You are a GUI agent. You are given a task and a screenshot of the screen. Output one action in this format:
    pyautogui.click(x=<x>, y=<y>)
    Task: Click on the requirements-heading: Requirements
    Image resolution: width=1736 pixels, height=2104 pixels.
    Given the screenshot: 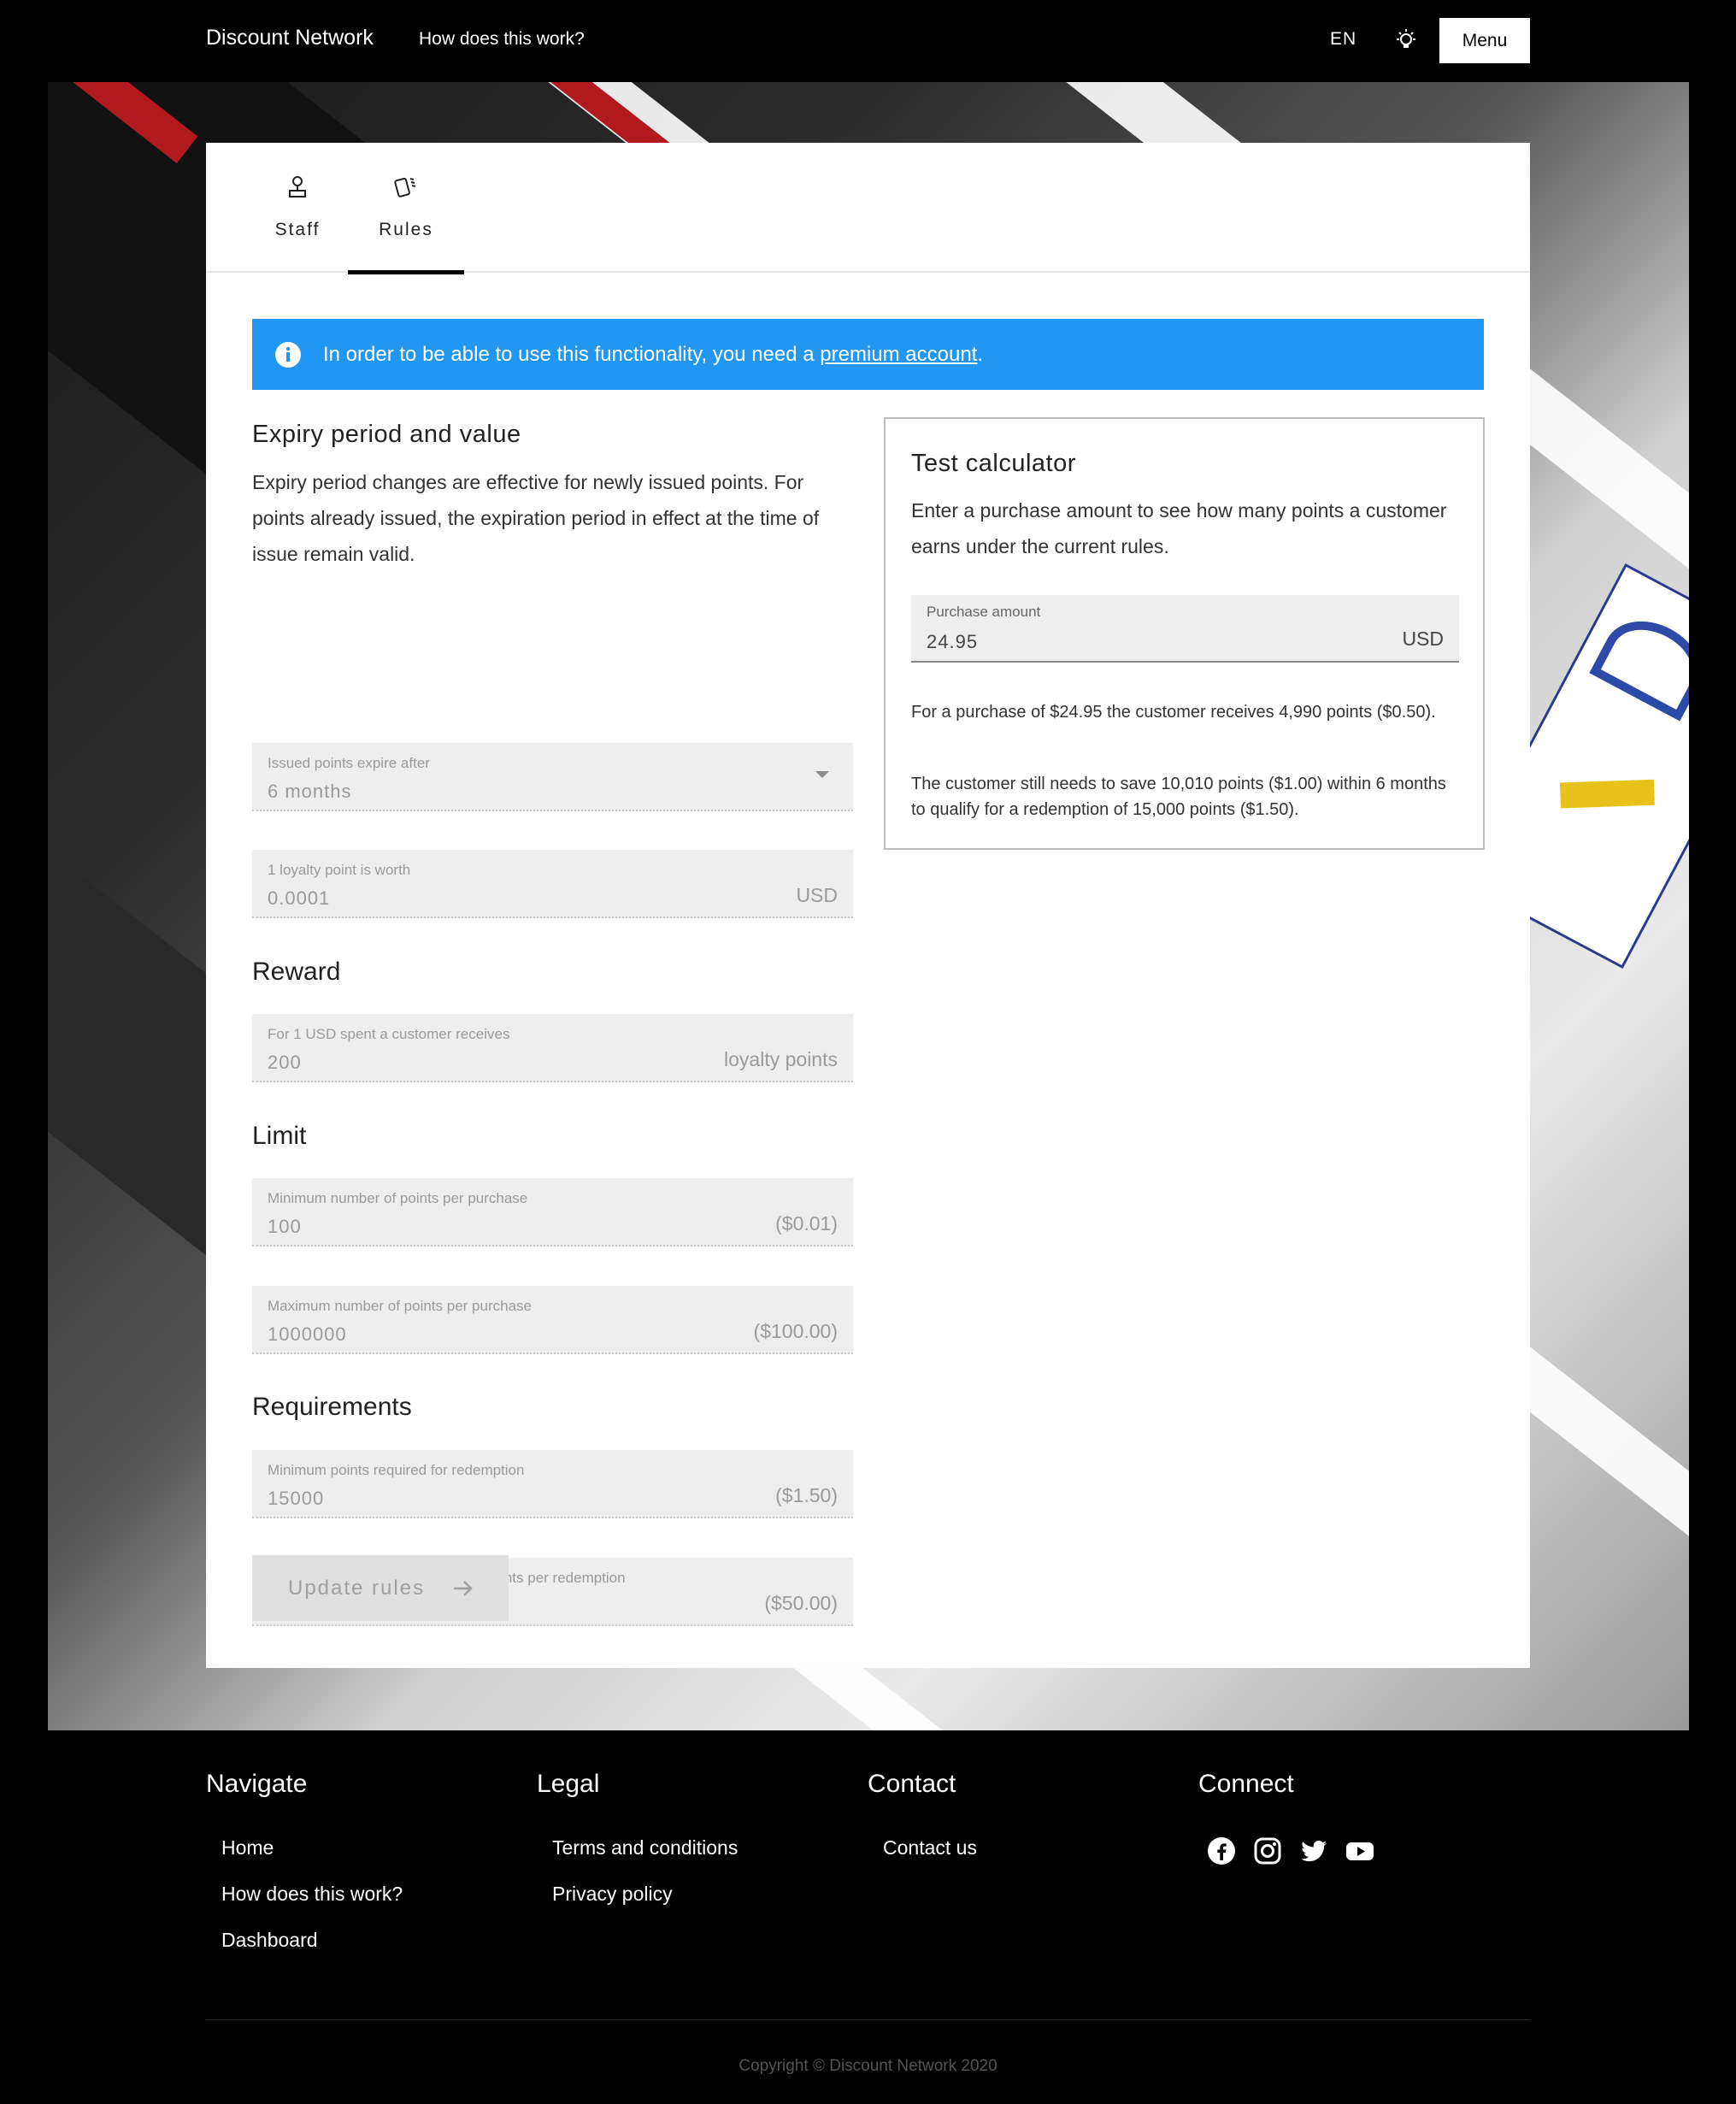 What is the action you would take?
    pyautogui.click(x=332, y=1407)
    